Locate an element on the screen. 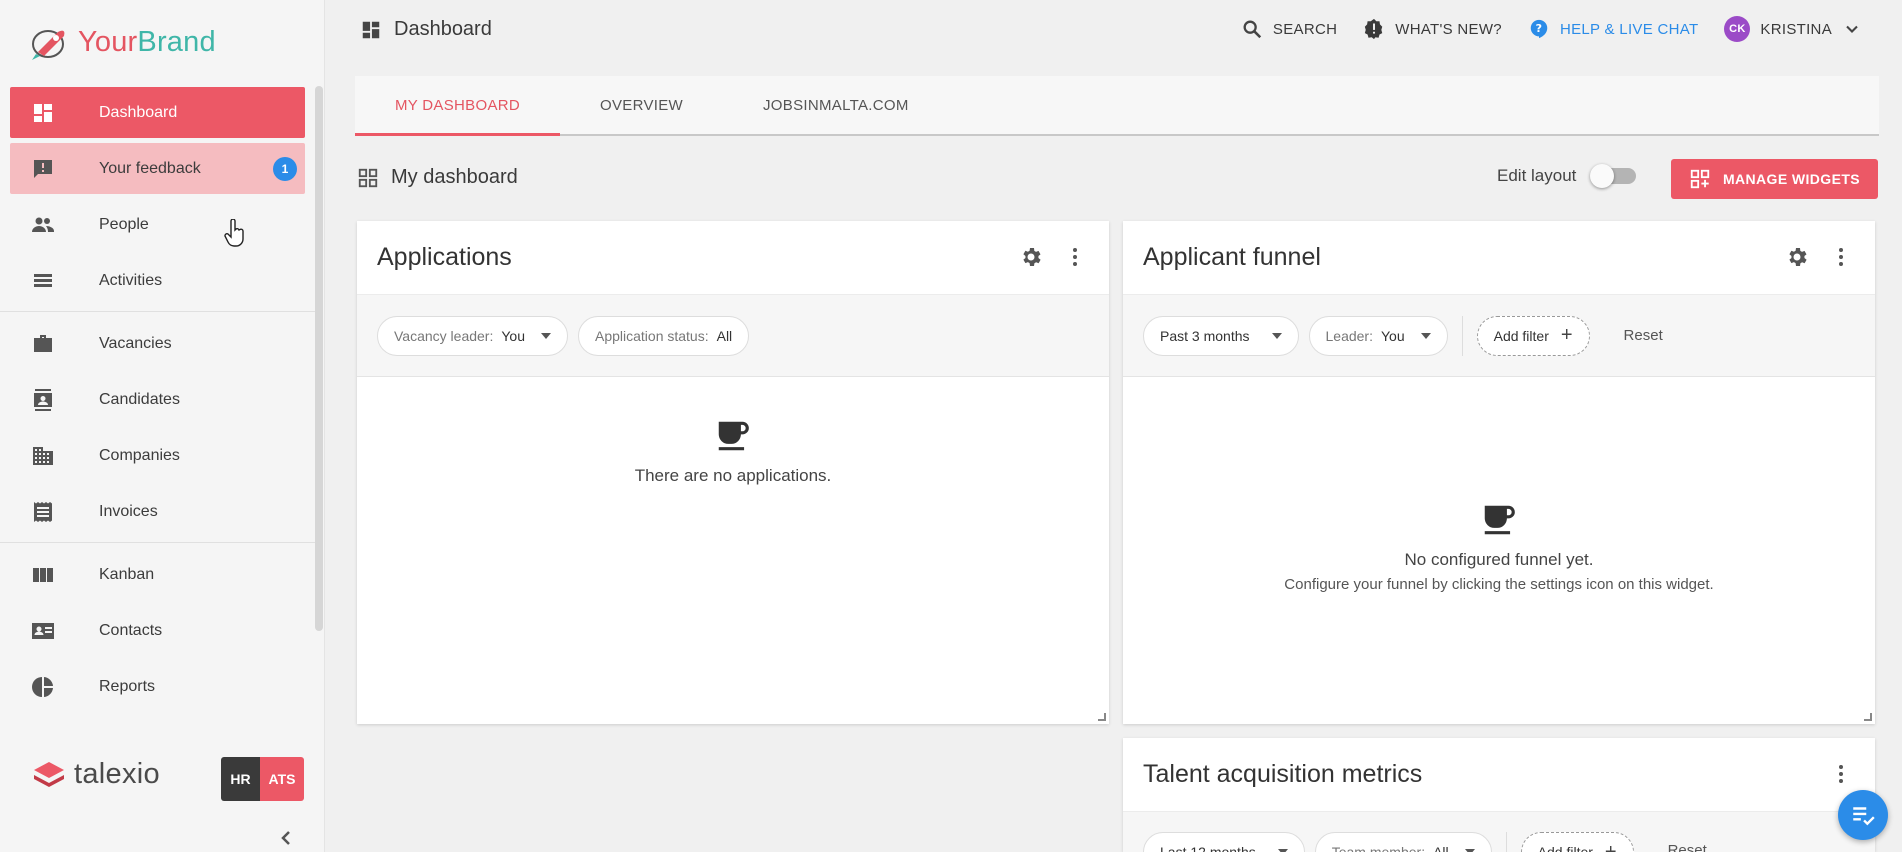  help-label: HELP & LIVE CHAT is located at coordinates (1629, 29).